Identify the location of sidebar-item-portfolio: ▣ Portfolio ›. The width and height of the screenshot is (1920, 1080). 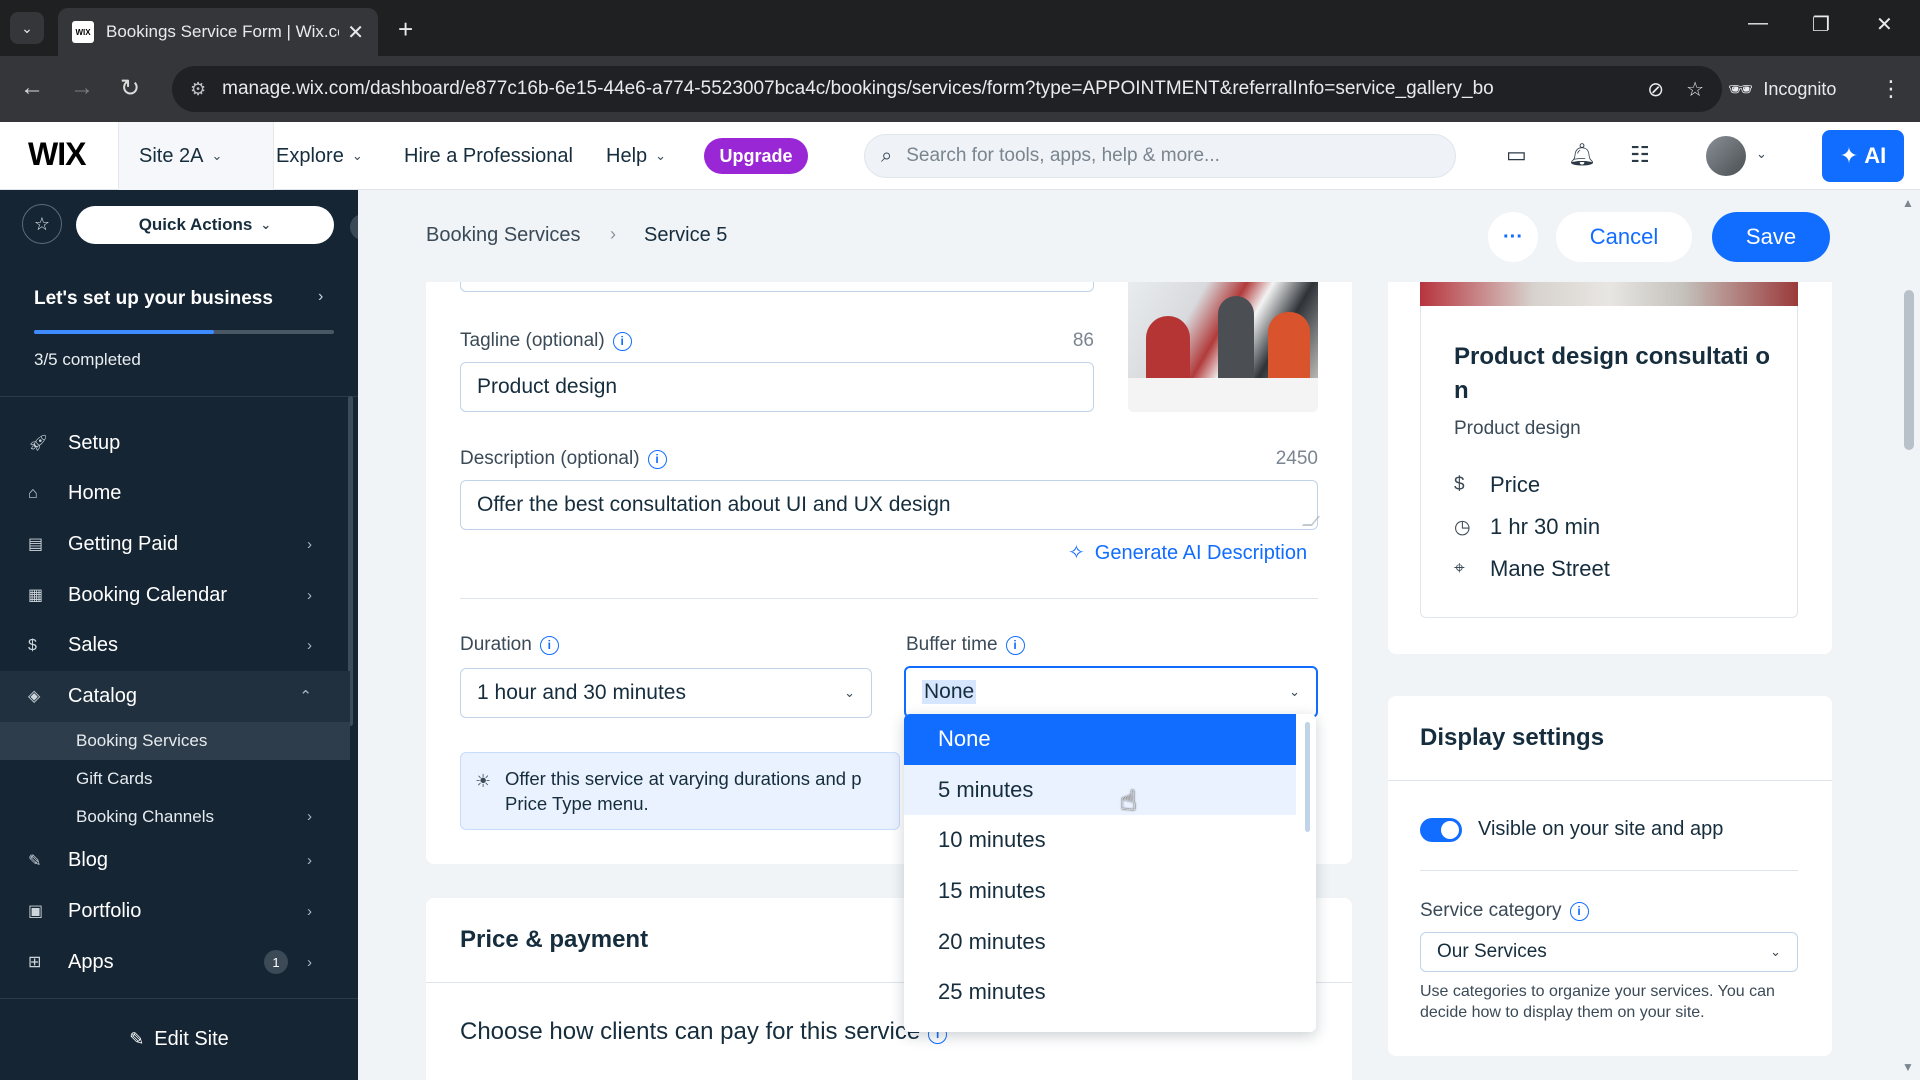
(175, 911).